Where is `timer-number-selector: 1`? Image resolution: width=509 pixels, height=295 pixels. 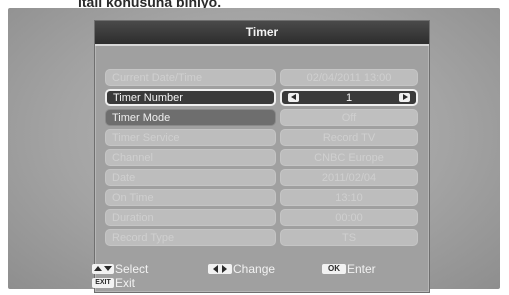
timer-number-selector: 1 is located at coordinates (349, 97).